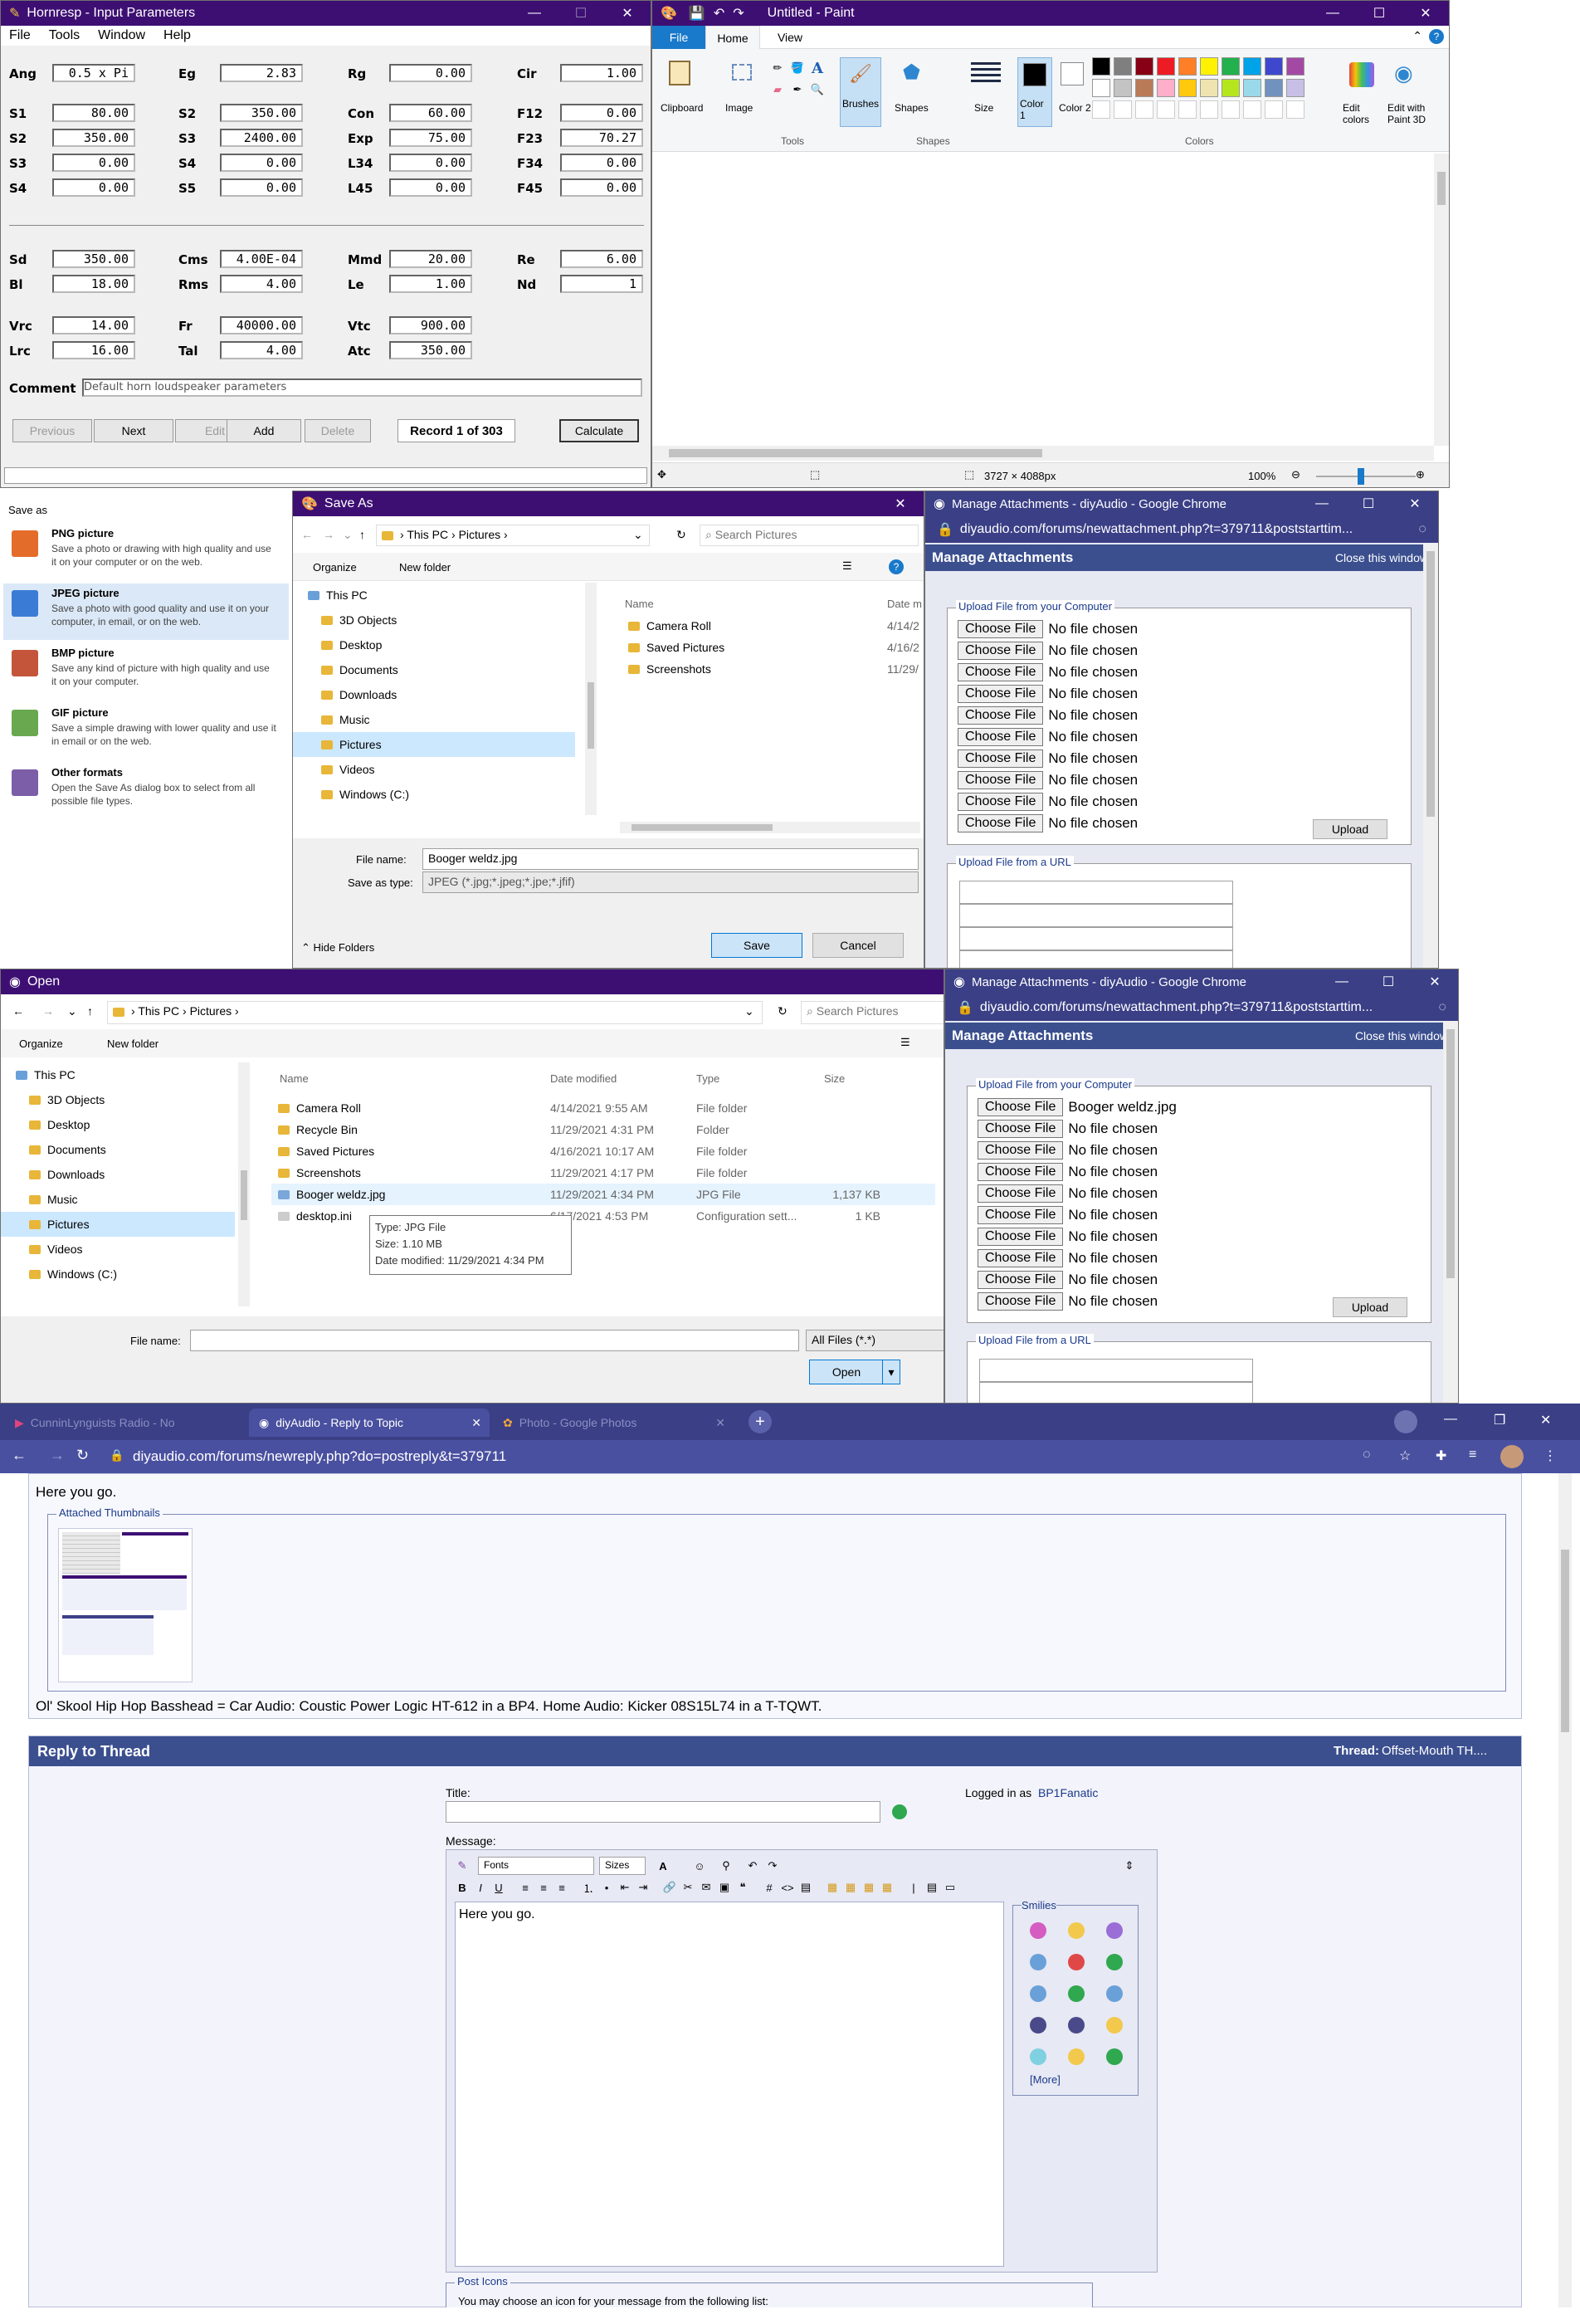 The width and height of the screenshot is (1580, 2324). Describe the element at coordinates (125, 1605) in the screenshot. I see `thumbnail-image` at that location.